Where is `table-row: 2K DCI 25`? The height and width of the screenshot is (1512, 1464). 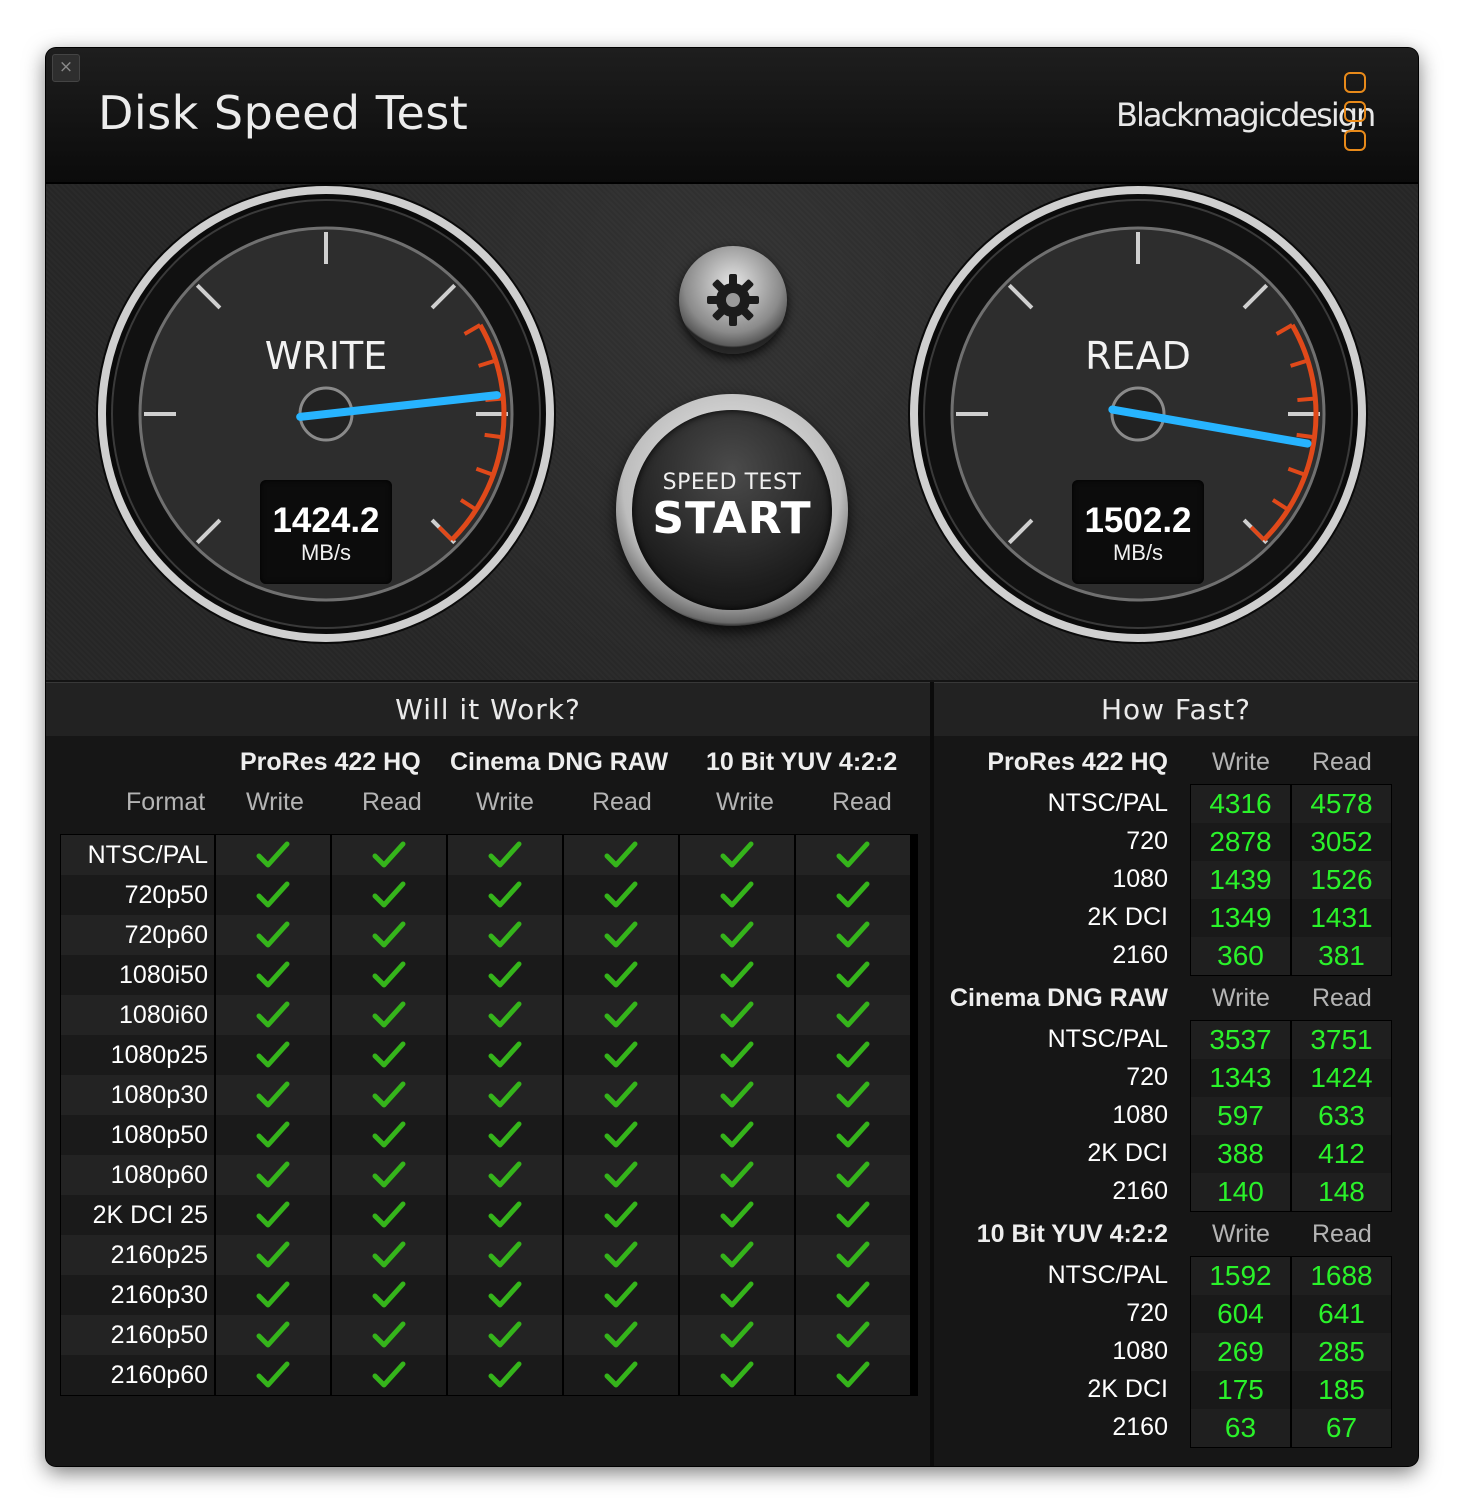
table-row: 2K DCI 25 is located at coordinates (489, 1215).